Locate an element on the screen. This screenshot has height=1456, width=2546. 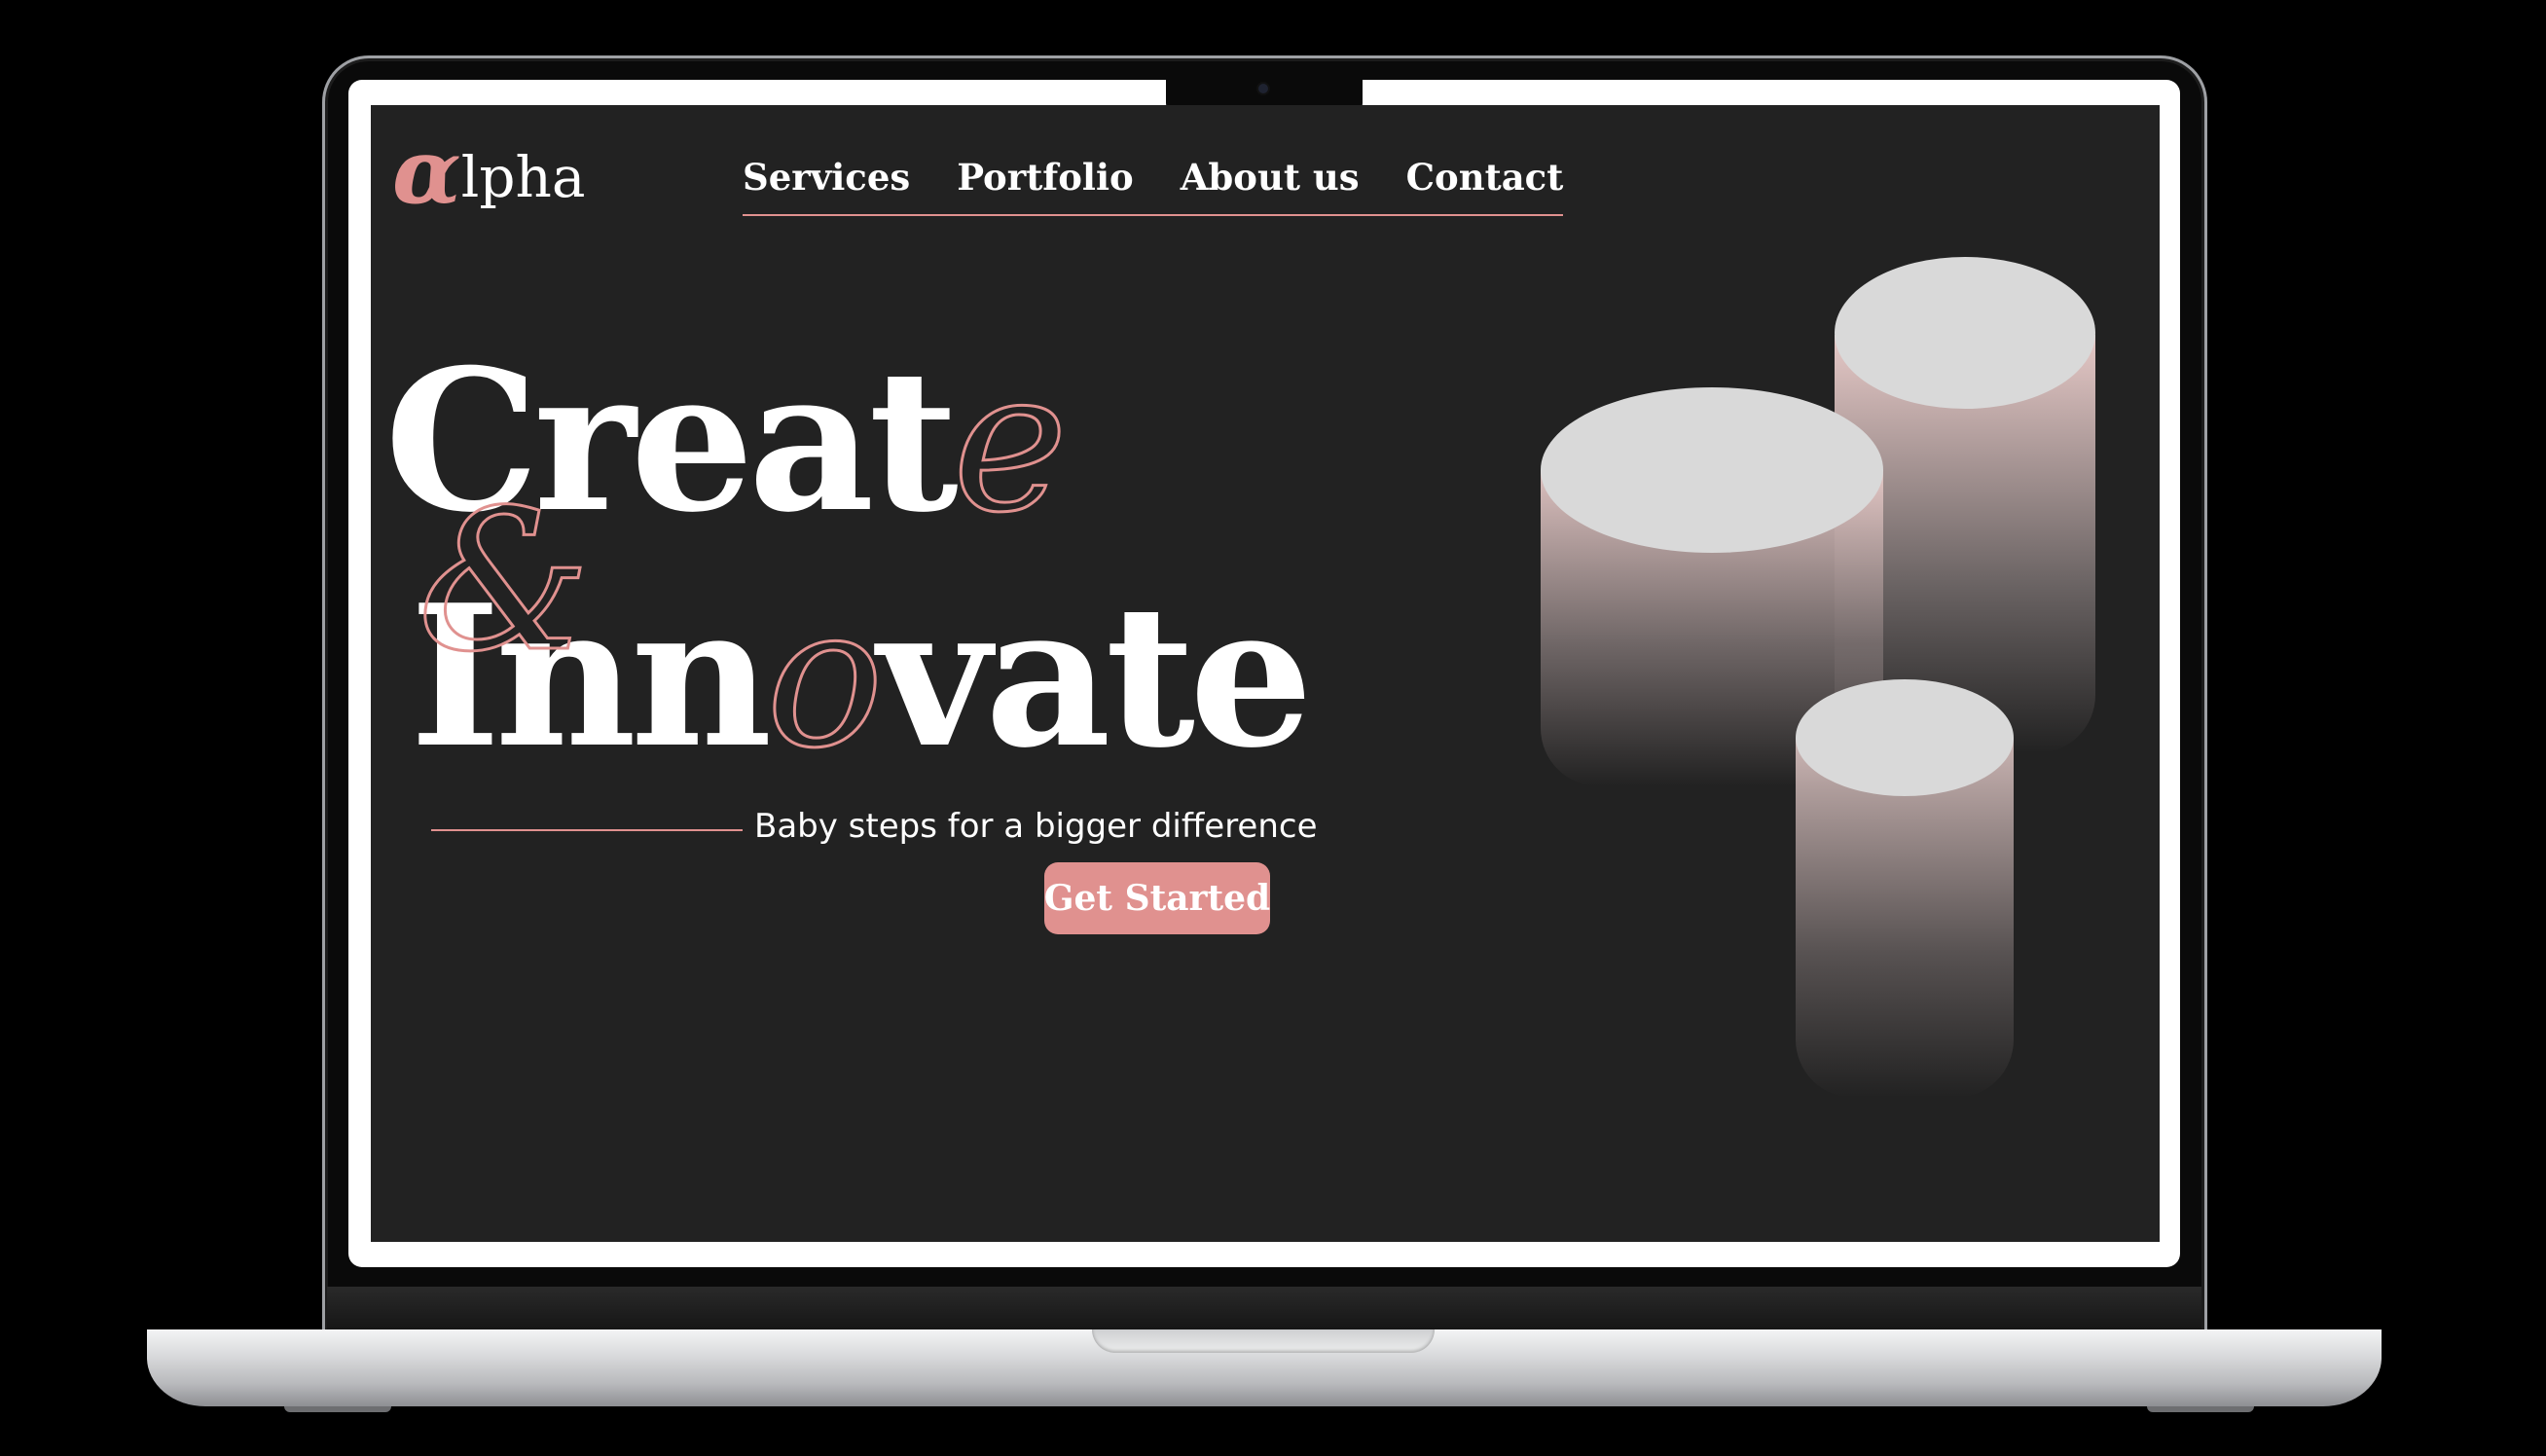
tagline-divider is located at coordinates (587, 830).